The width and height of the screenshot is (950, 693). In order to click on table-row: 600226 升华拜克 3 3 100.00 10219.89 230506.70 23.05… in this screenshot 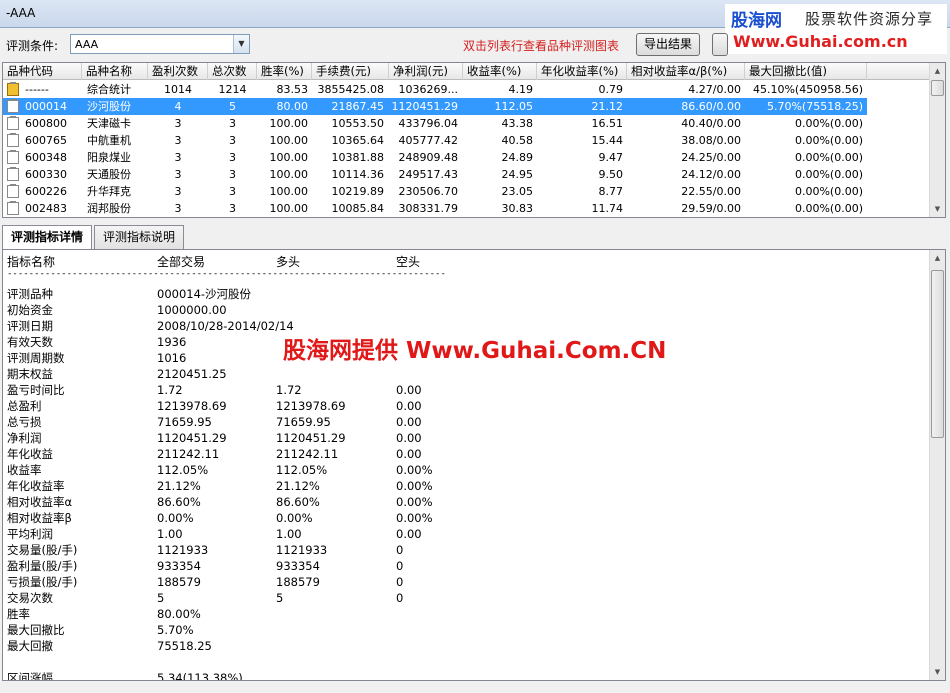, I will do `click(435, 191)`.